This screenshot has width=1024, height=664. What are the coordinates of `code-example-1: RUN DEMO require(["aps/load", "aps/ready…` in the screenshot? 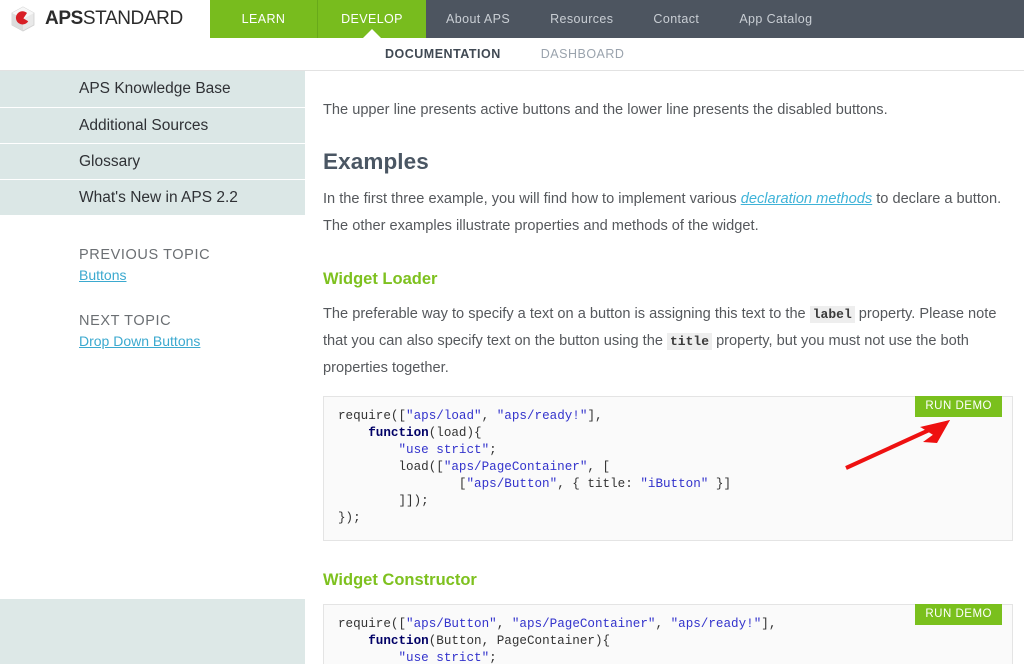 It's located at (668, 468).